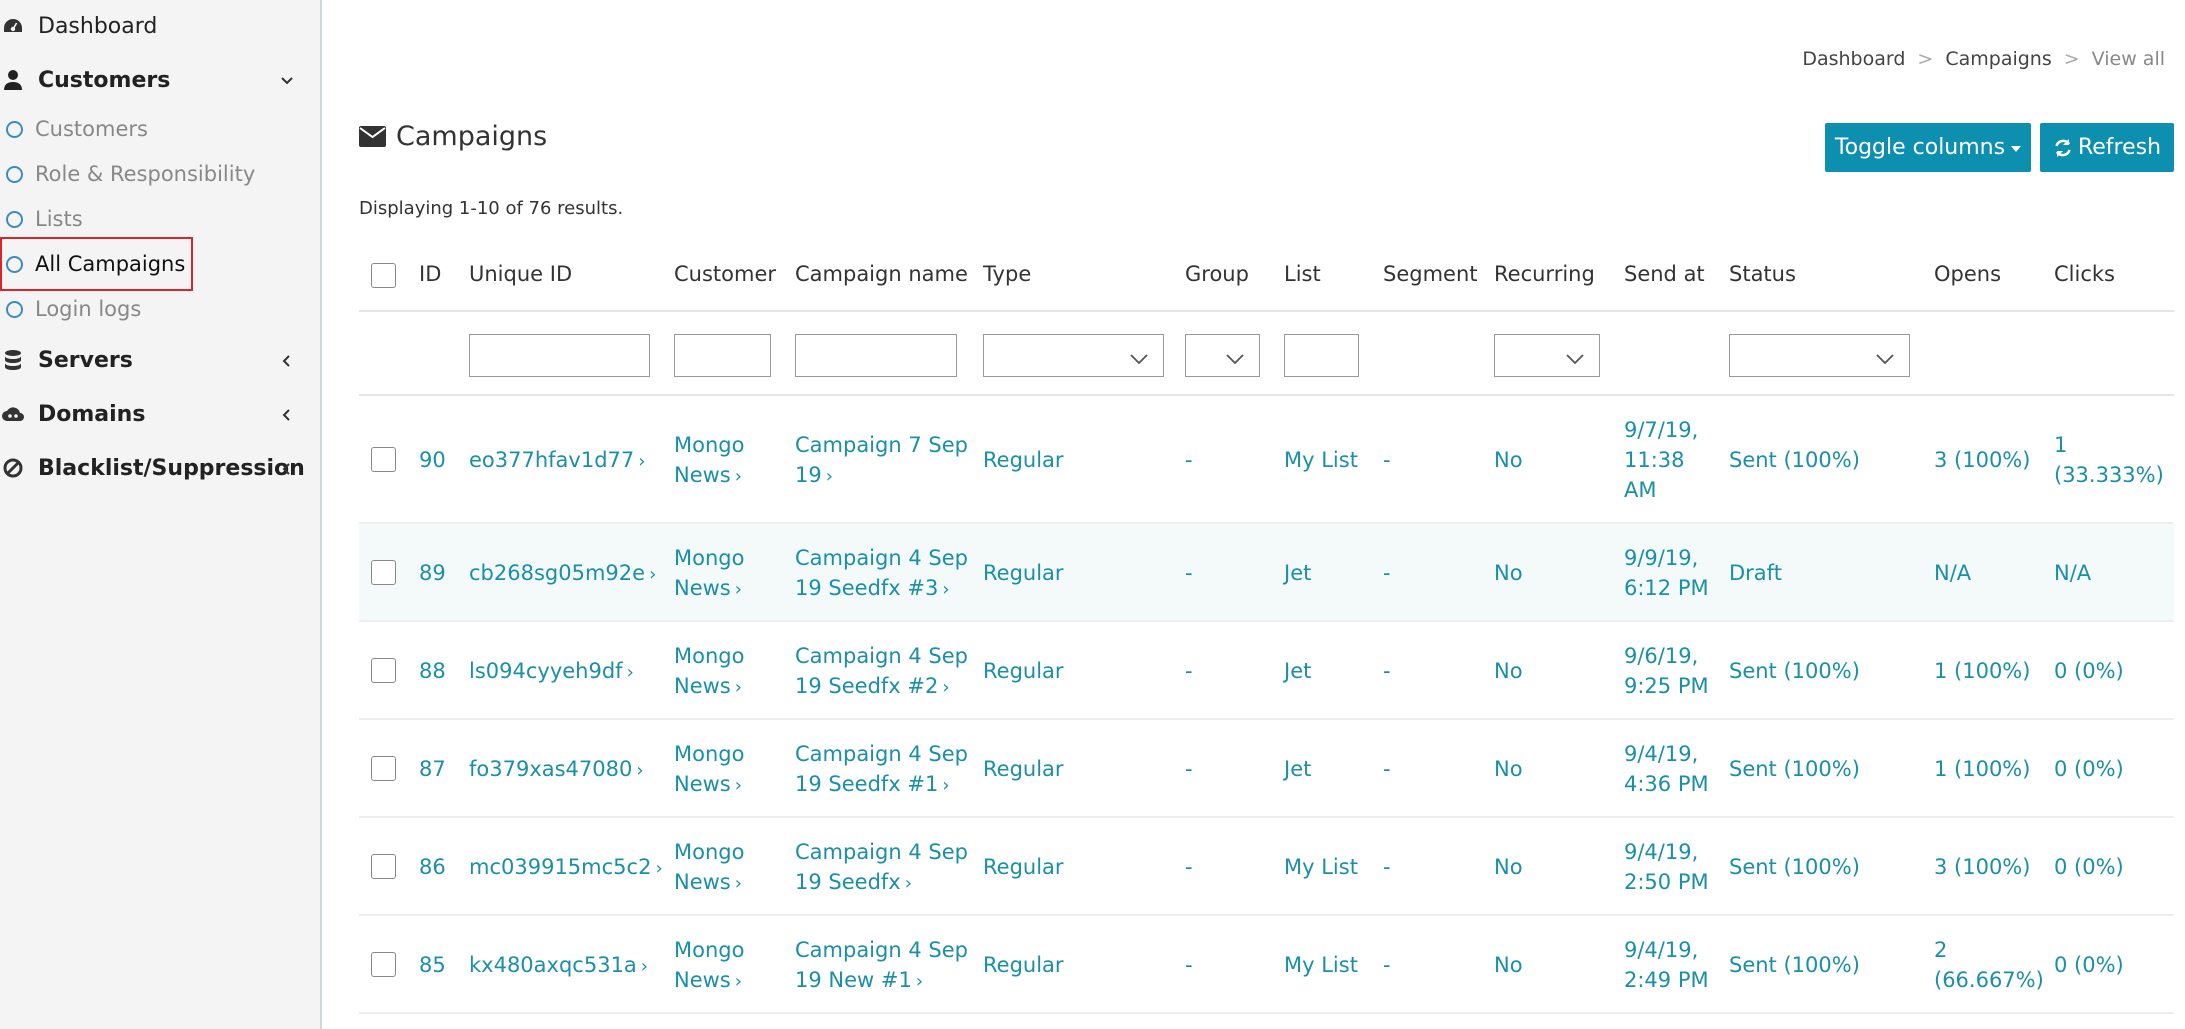 The image size is (2185, 1029). What do you see at coordinates (13, 360) in the screenshot?
I see `database-icon` at bounding box center [13, 360].